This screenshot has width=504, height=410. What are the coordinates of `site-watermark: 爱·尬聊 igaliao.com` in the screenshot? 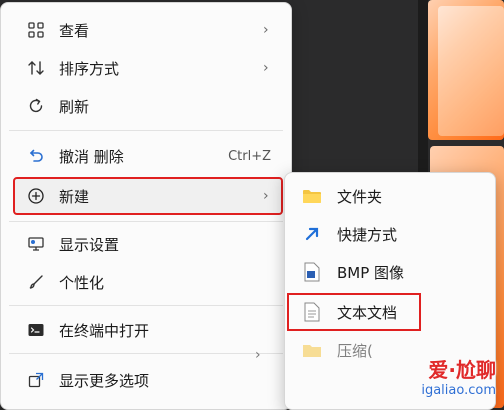 It's located at (458, 376).